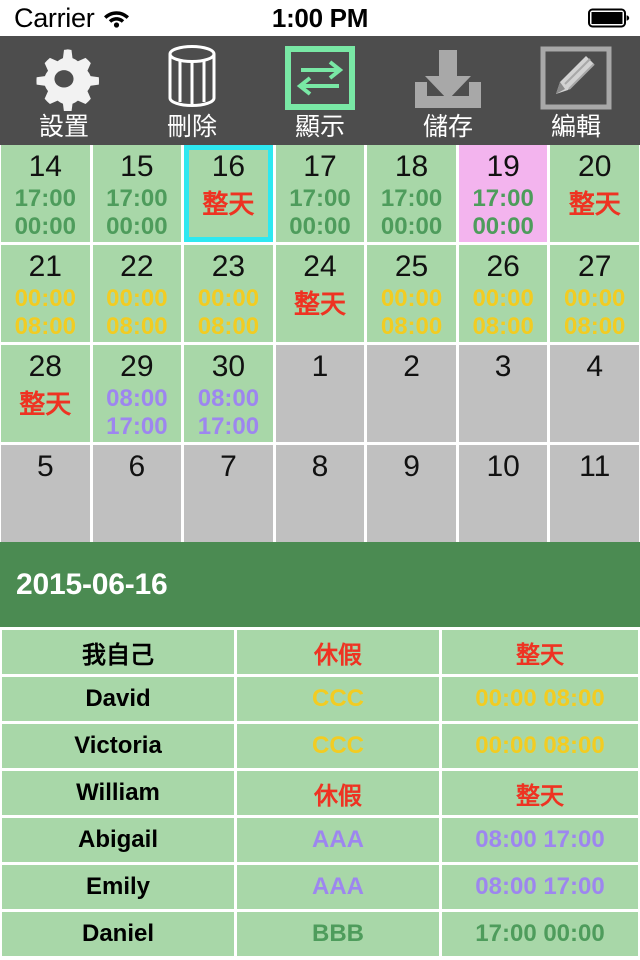  I want to click on calendar-day-number: 23, so click(228, 266).